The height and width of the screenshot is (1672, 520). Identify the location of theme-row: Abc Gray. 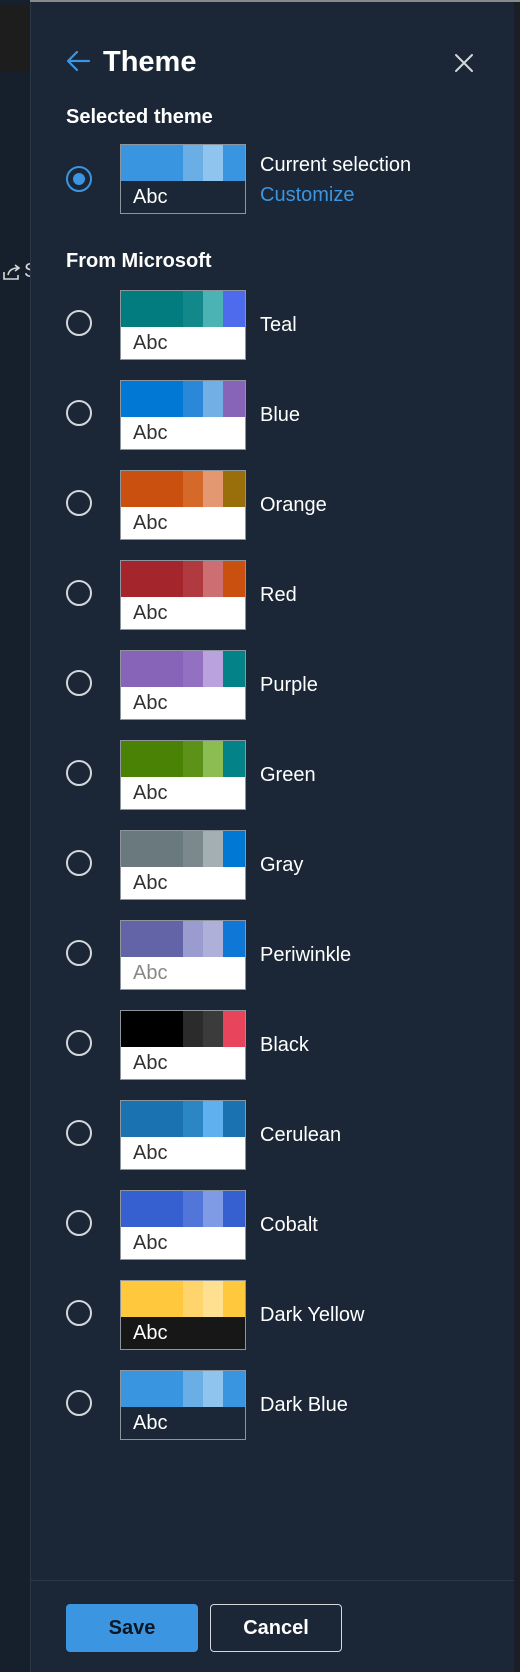
(272, 865).